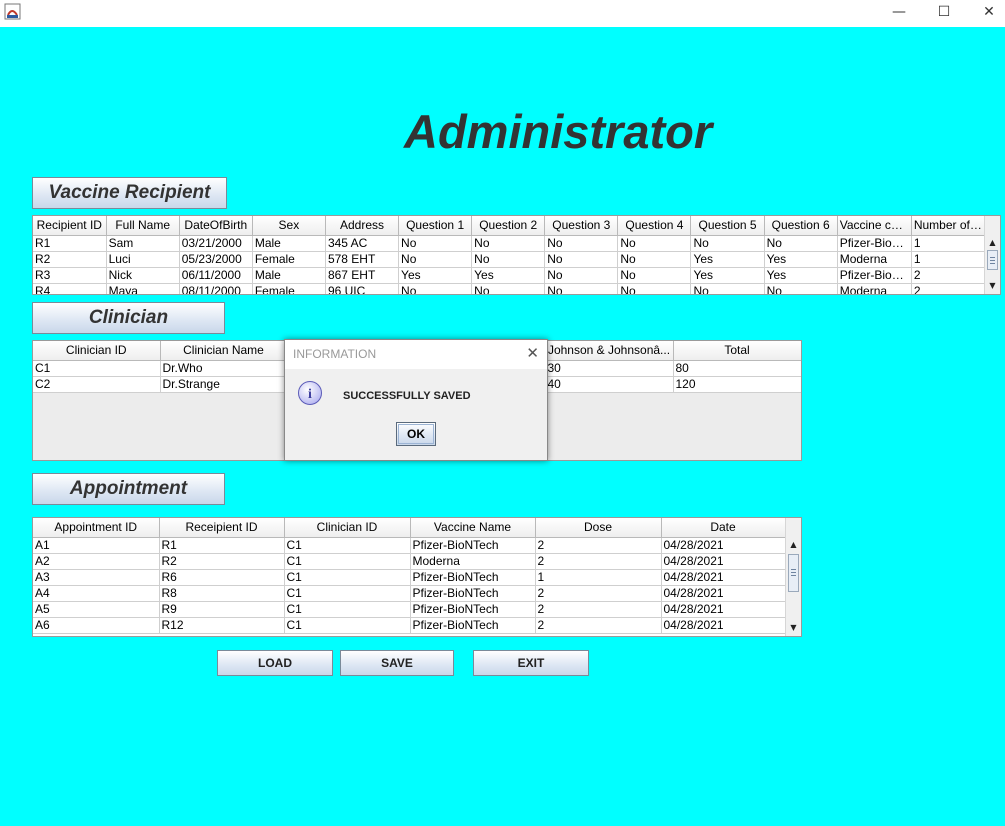 This screenshot has width=1005, height=826. I want to click on table-cell: R8, so click(222, 593).